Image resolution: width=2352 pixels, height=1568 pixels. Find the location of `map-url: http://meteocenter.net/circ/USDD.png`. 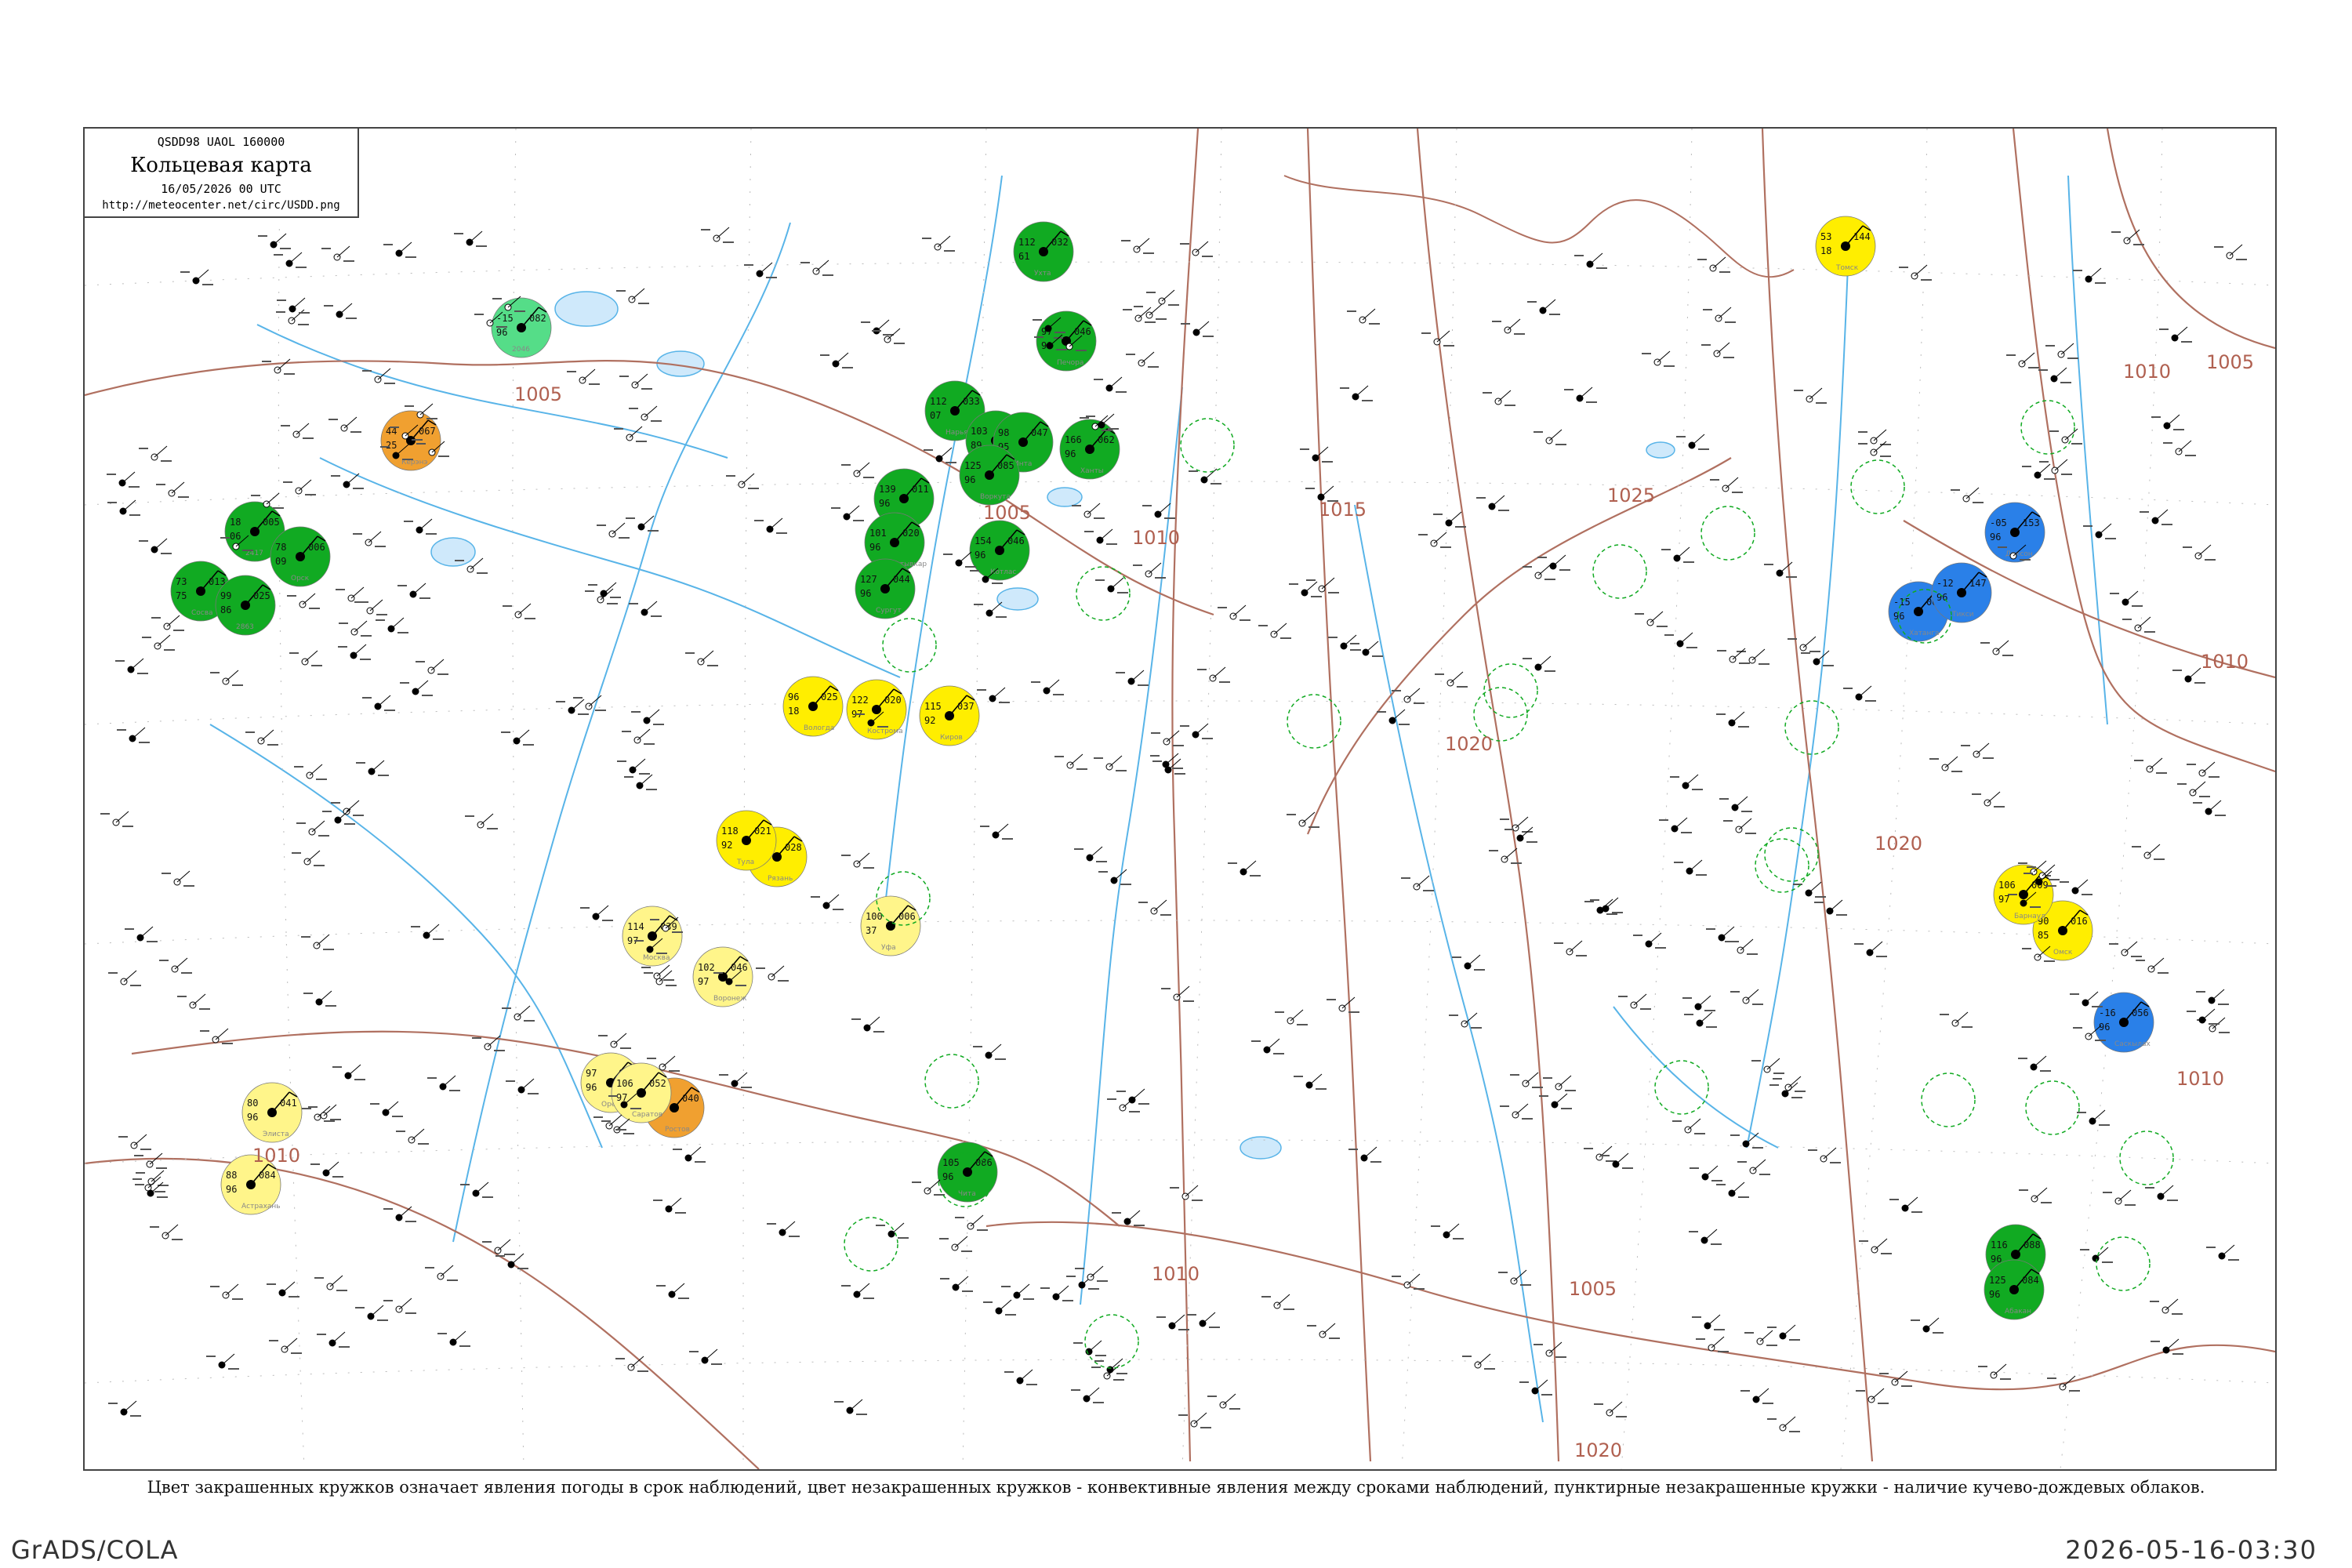

map-url: http://meteocenter.net/circ/USDD.png is located at coordinates (221, 205).